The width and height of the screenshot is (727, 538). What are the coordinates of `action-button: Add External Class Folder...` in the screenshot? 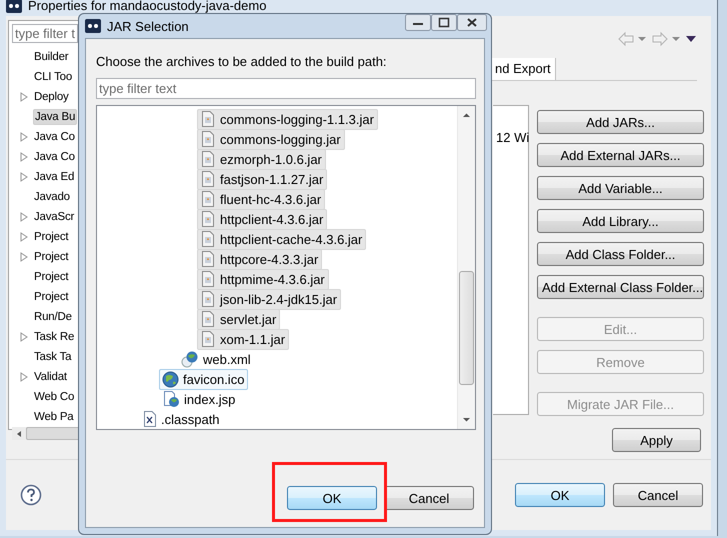 It's located at (620, 287).